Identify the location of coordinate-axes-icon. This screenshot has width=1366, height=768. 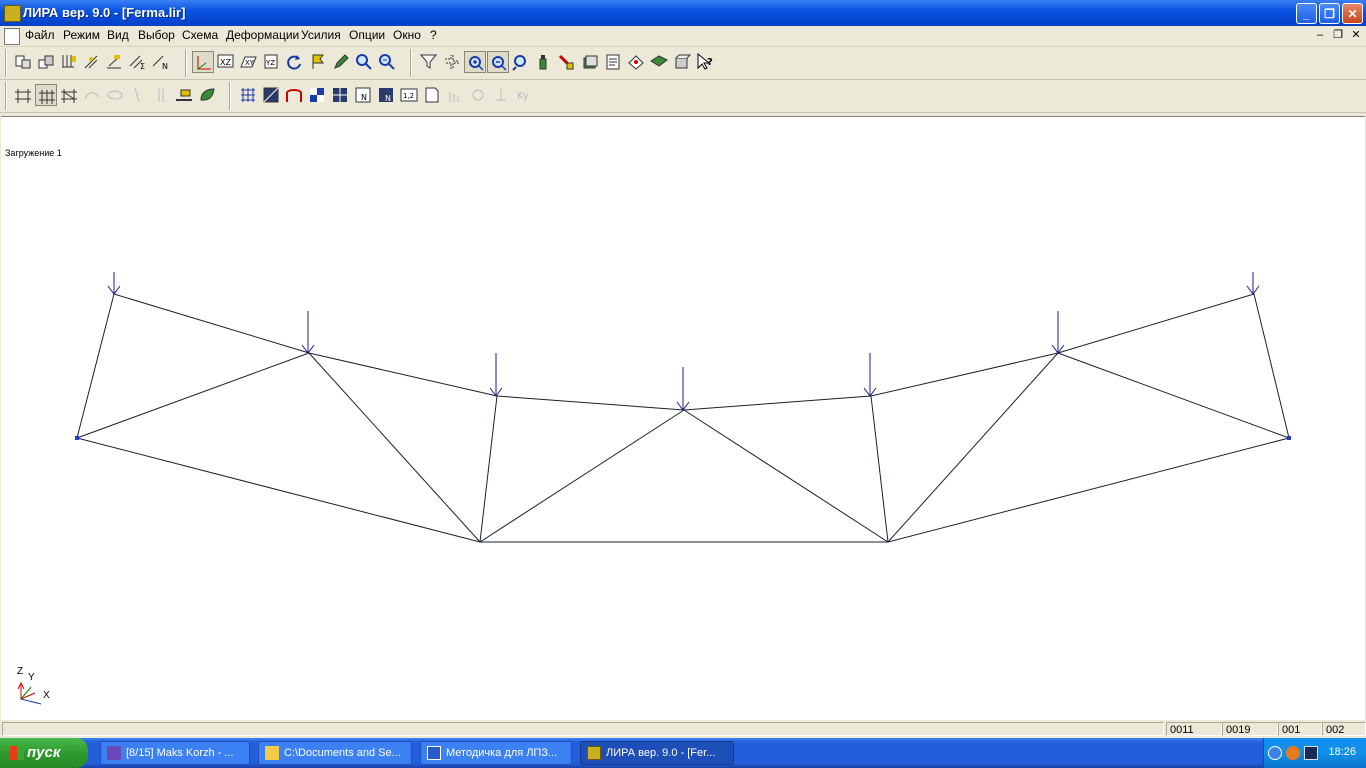
(203, 62).